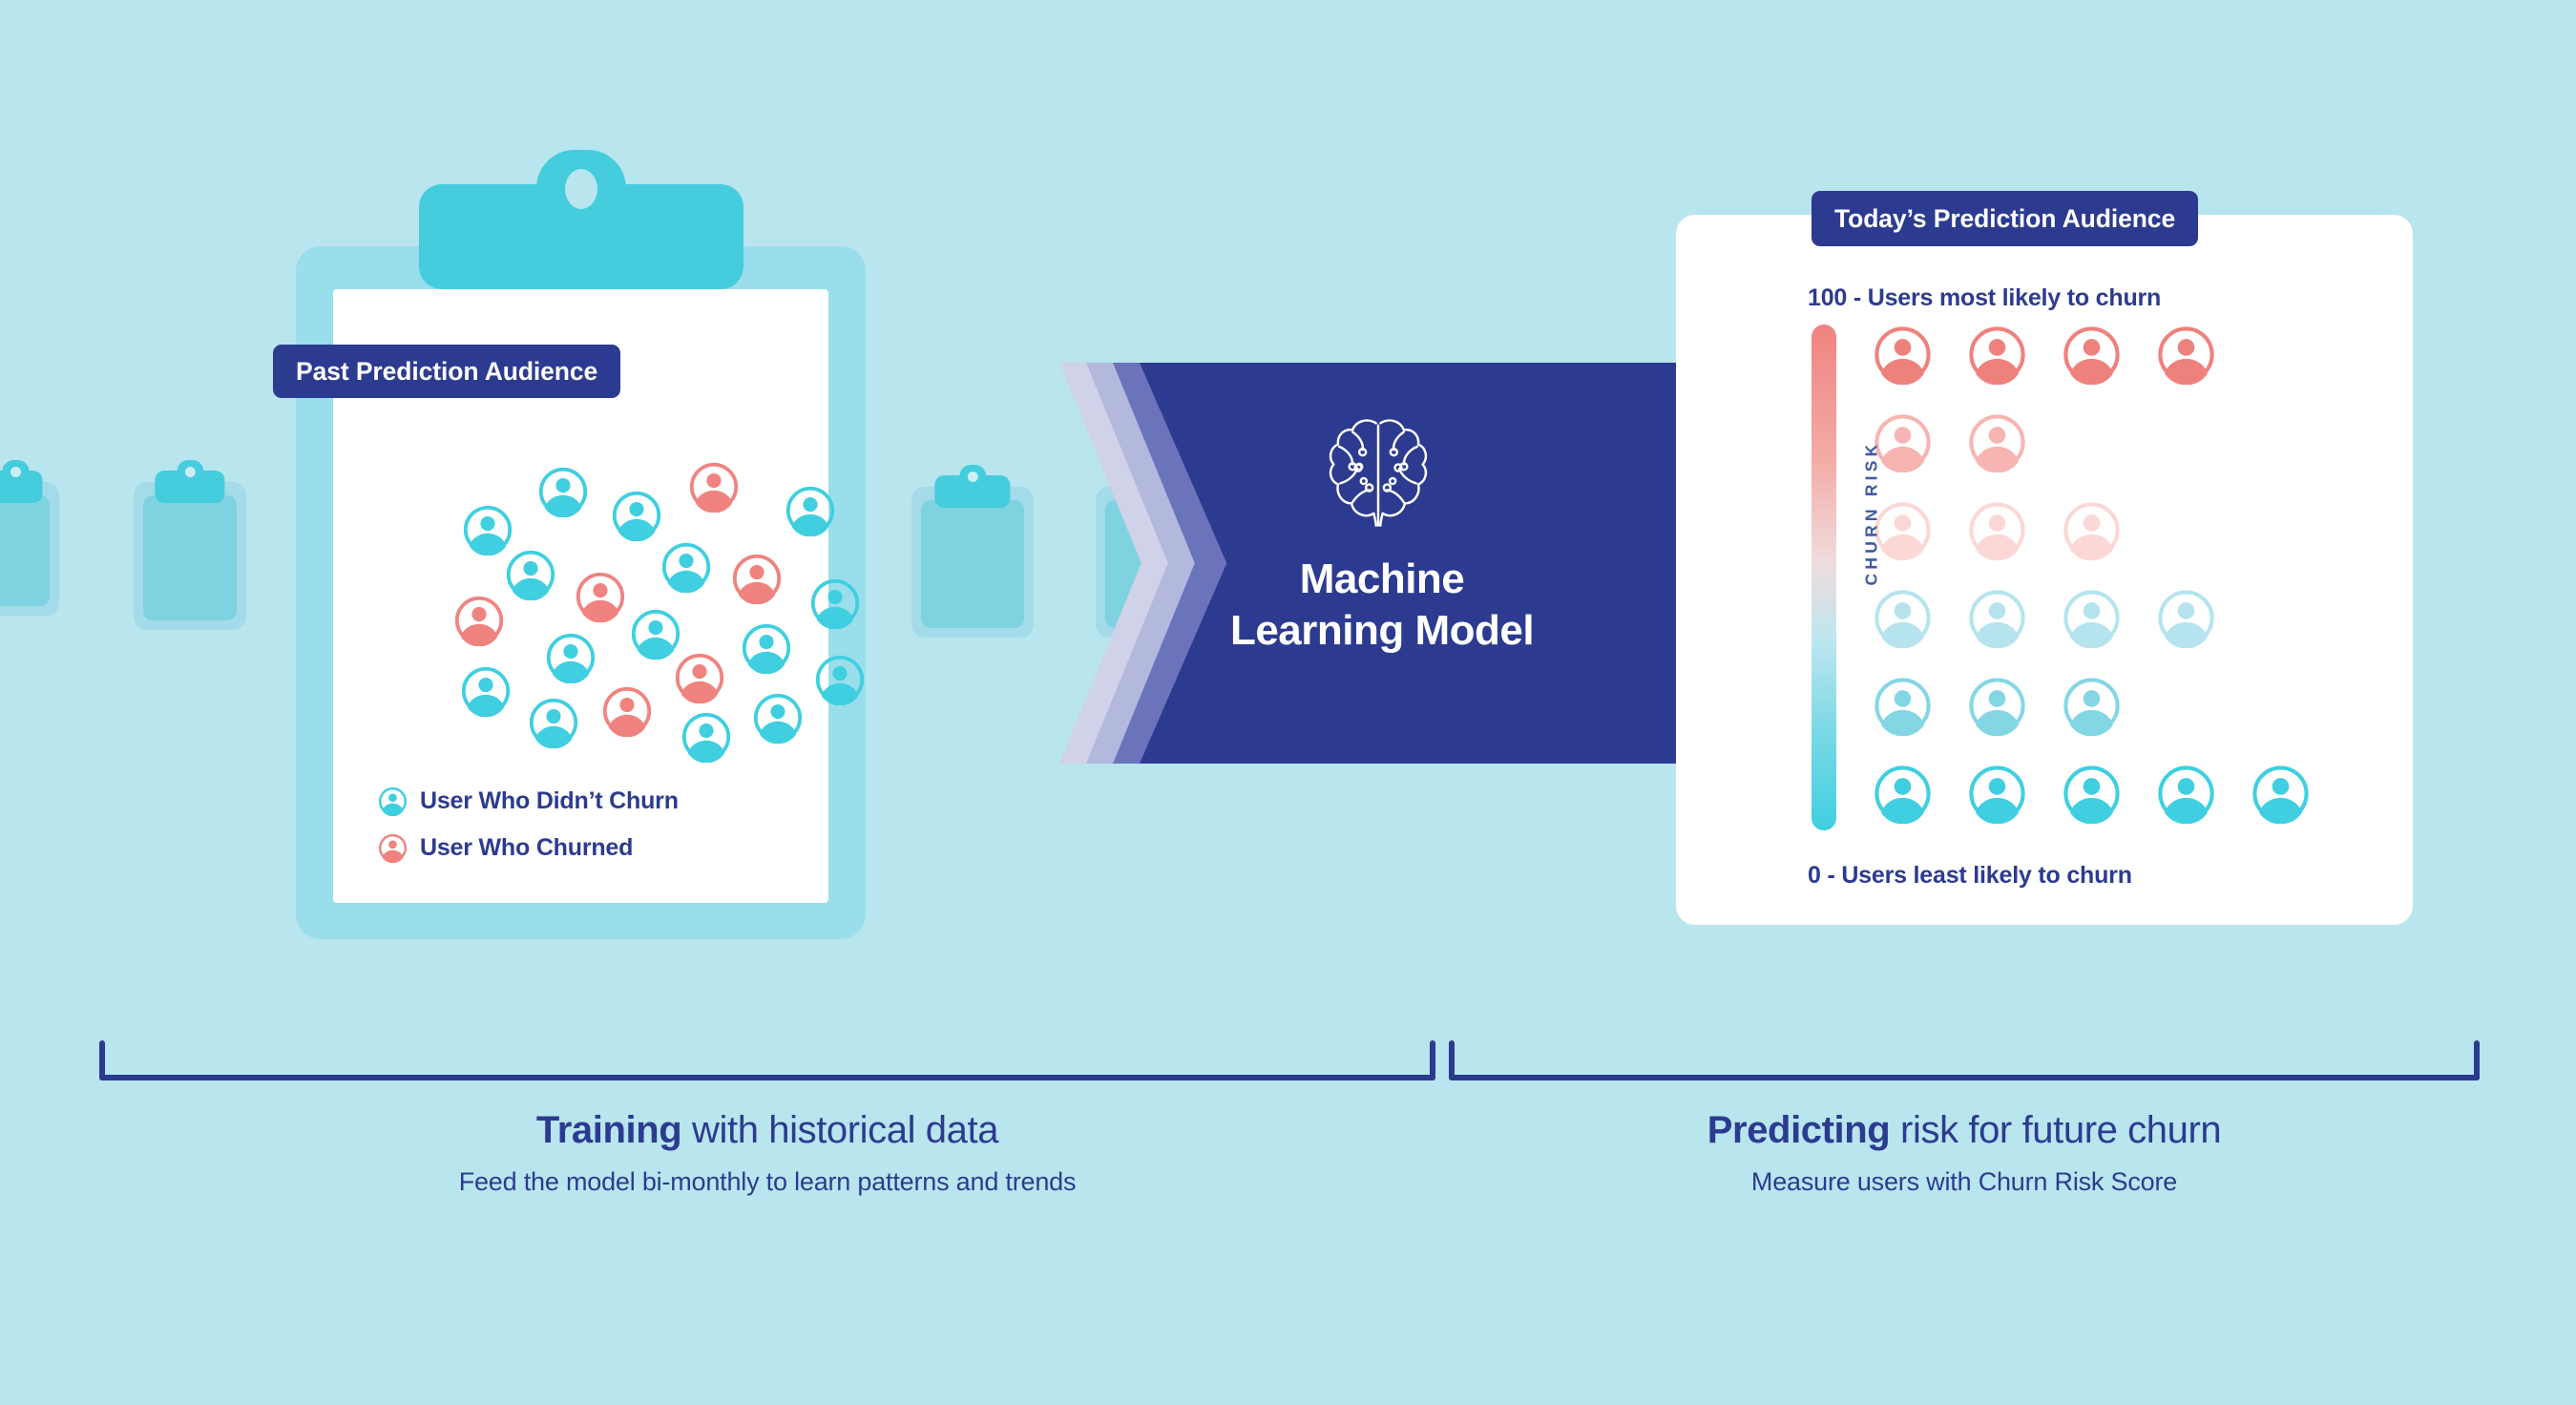 The image size is (2576, 1405). I want to click on clip-hole, so click(580, 189).